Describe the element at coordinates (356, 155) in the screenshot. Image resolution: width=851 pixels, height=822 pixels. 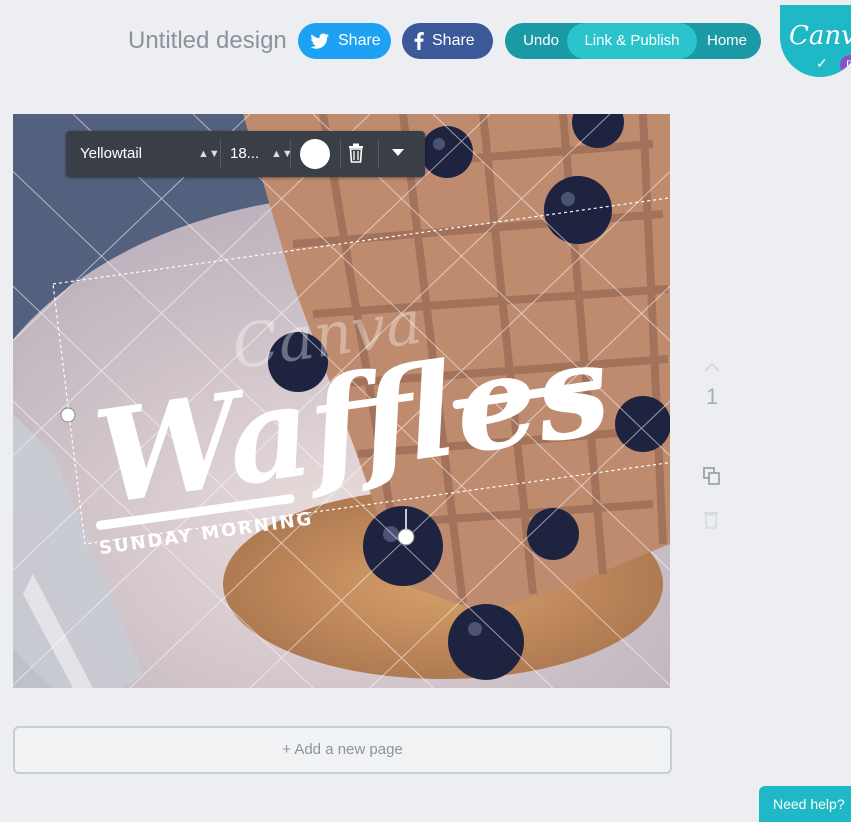
I see `delete-icon` at that location.